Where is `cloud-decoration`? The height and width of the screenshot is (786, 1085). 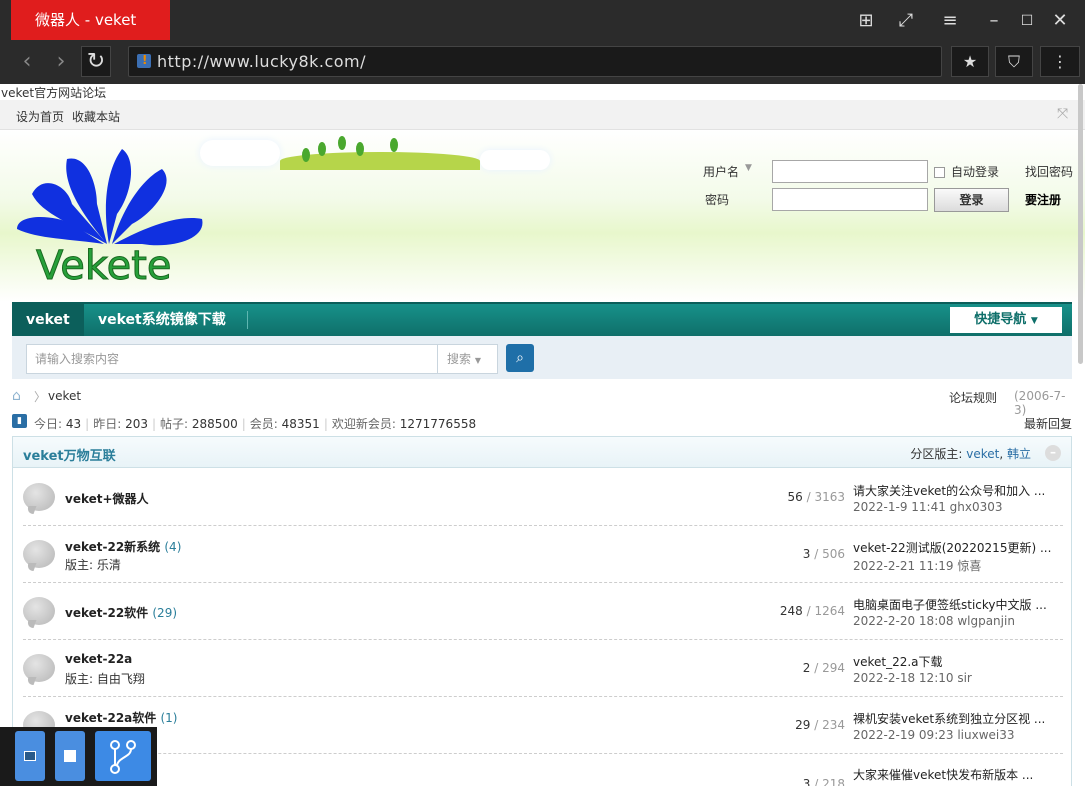
cloud-decoration is located at coordinates (240, 153).